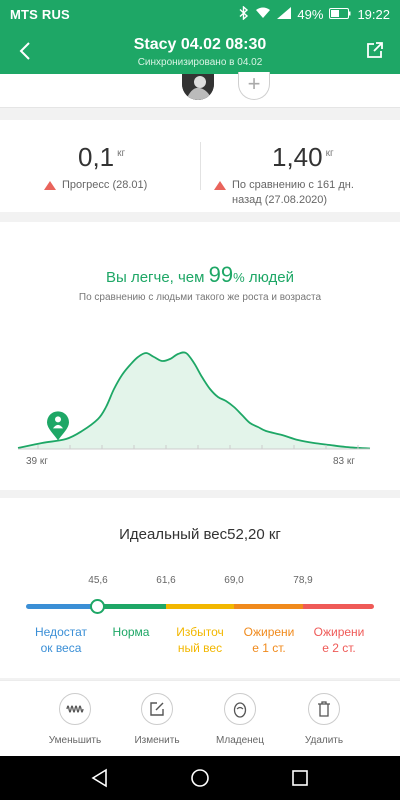  What do you see at coordinates (75, 740) in the screenshot?
I see `reduce-label: Уменьшить` at bounding box center [75, 740].